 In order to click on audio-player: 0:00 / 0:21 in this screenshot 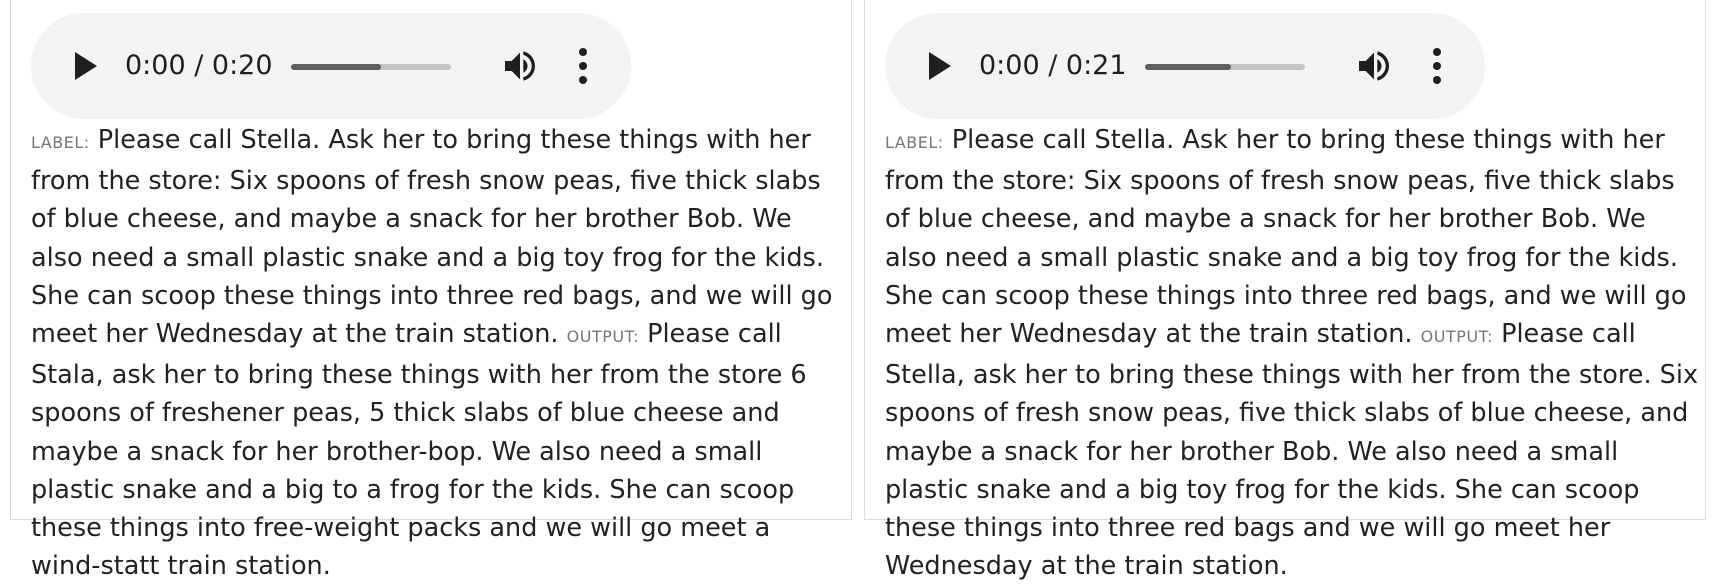, I will do `click(1185, 66)`.